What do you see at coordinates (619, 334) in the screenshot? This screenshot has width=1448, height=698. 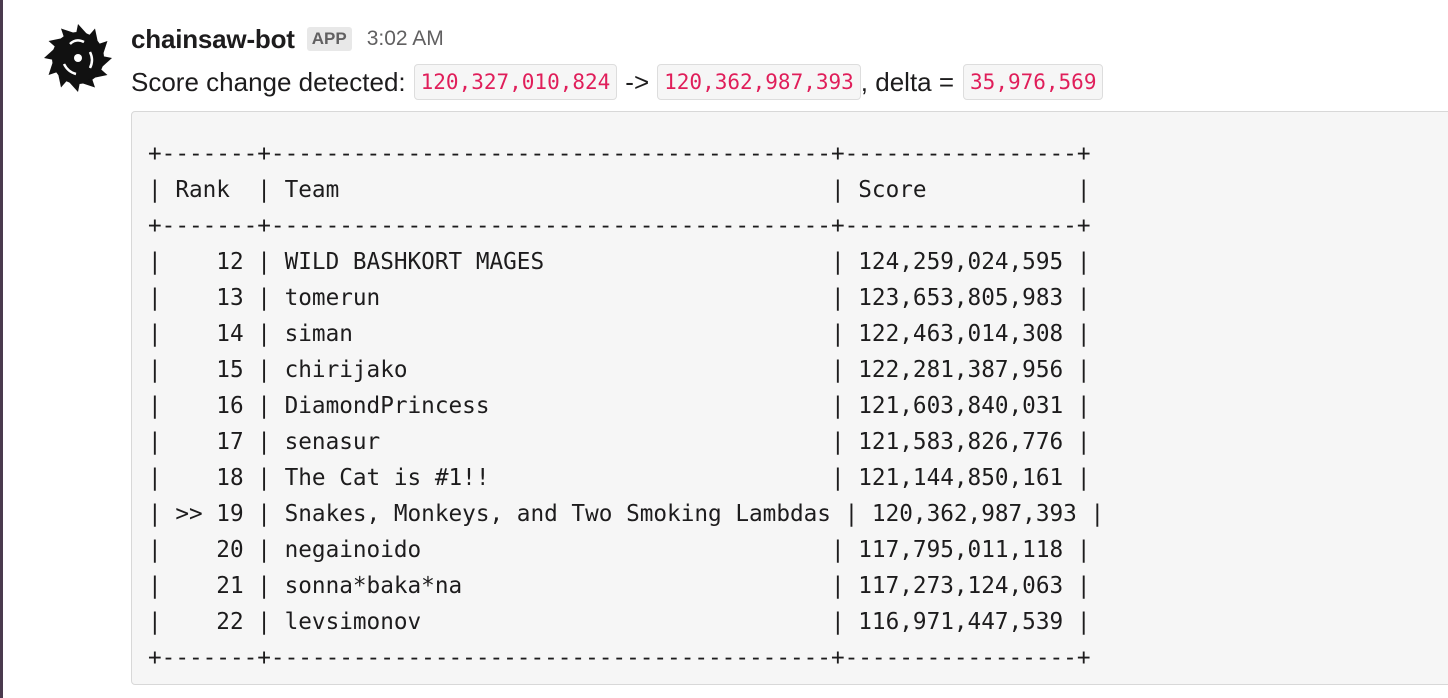 I see `table-row: | 14 | siman | 122,463,014,308 |` at bounding box center [619, 334].